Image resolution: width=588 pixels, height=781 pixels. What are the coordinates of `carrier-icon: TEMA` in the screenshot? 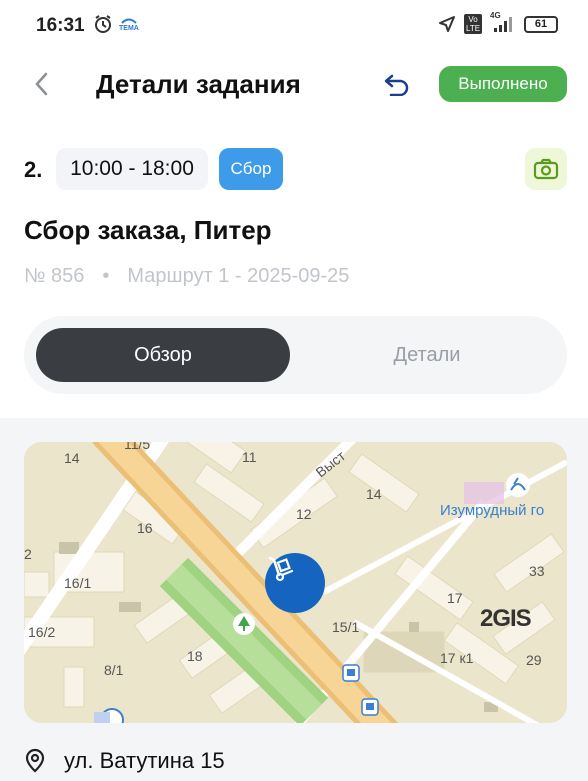 It's located at (129, 24).